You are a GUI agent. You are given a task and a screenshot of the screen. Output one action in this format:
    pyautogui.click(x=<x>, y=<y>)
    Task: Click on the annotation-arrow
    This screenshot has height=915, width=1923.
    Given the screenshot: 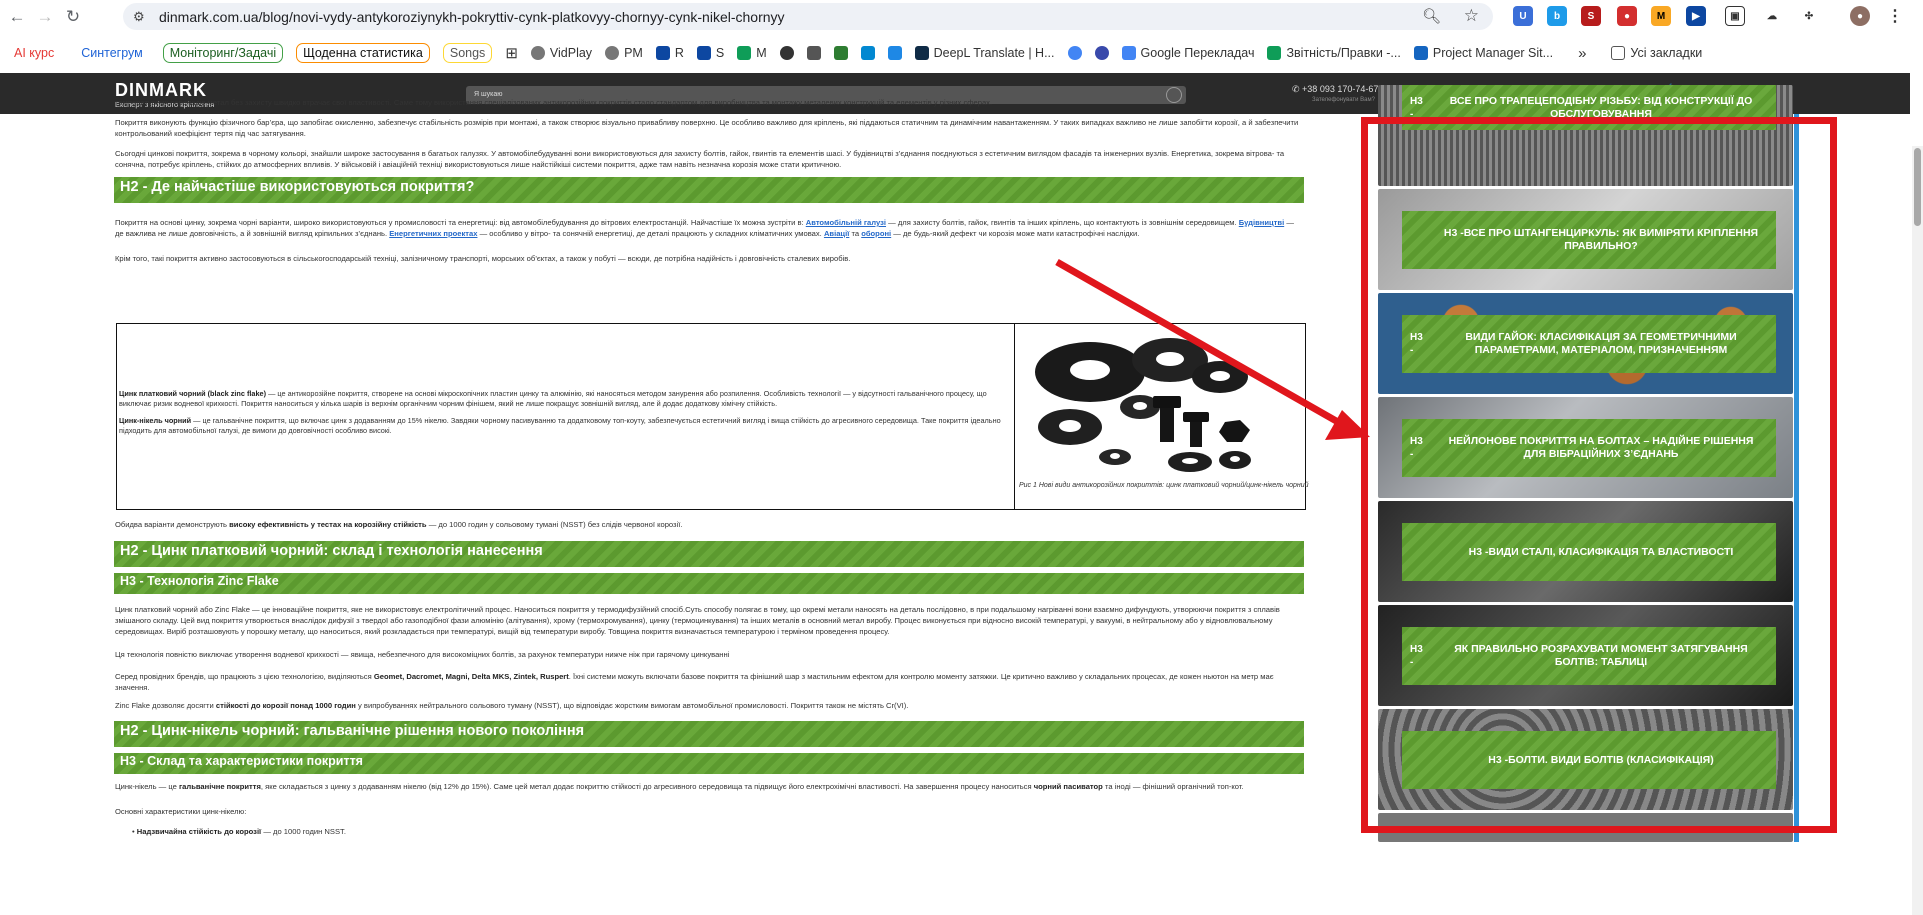 What is the action you would take?
    pyautogui.click(x=1212, y=349)
    